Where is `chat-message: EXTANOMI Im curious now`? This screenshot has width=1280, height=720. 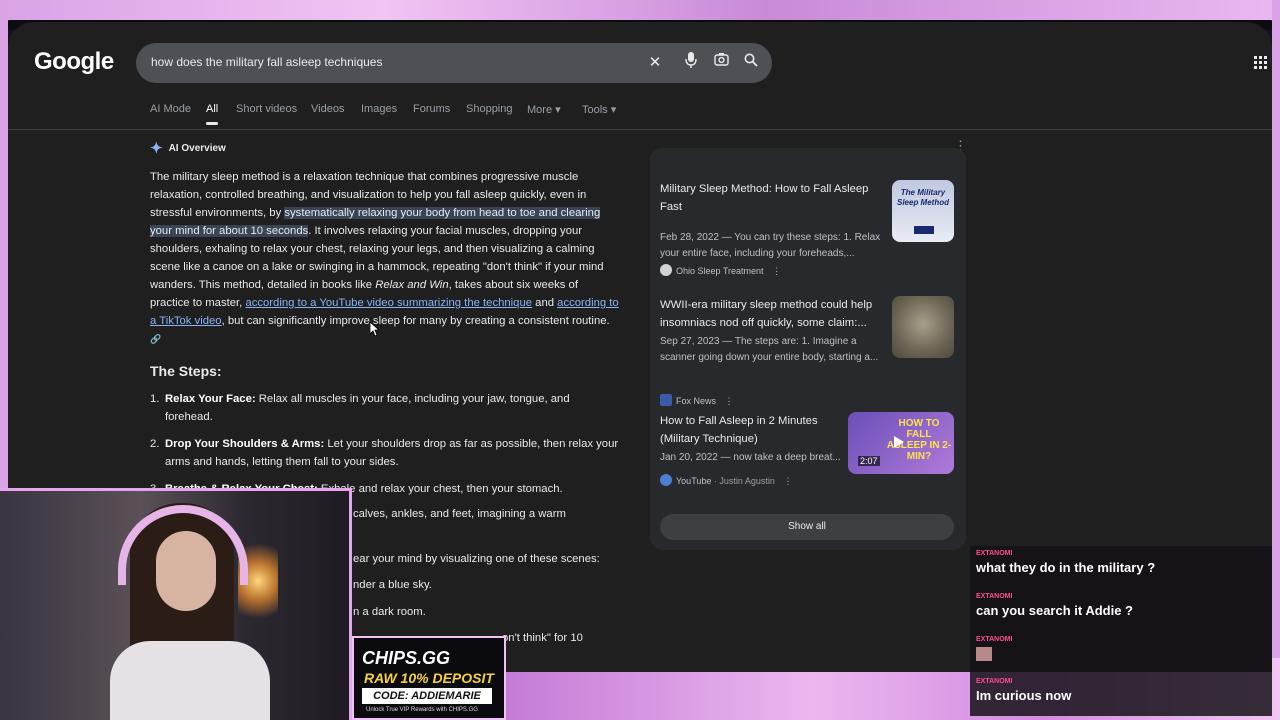
chat-message: EXTANOMI Im curious now is located at coordinates (1121, 690).